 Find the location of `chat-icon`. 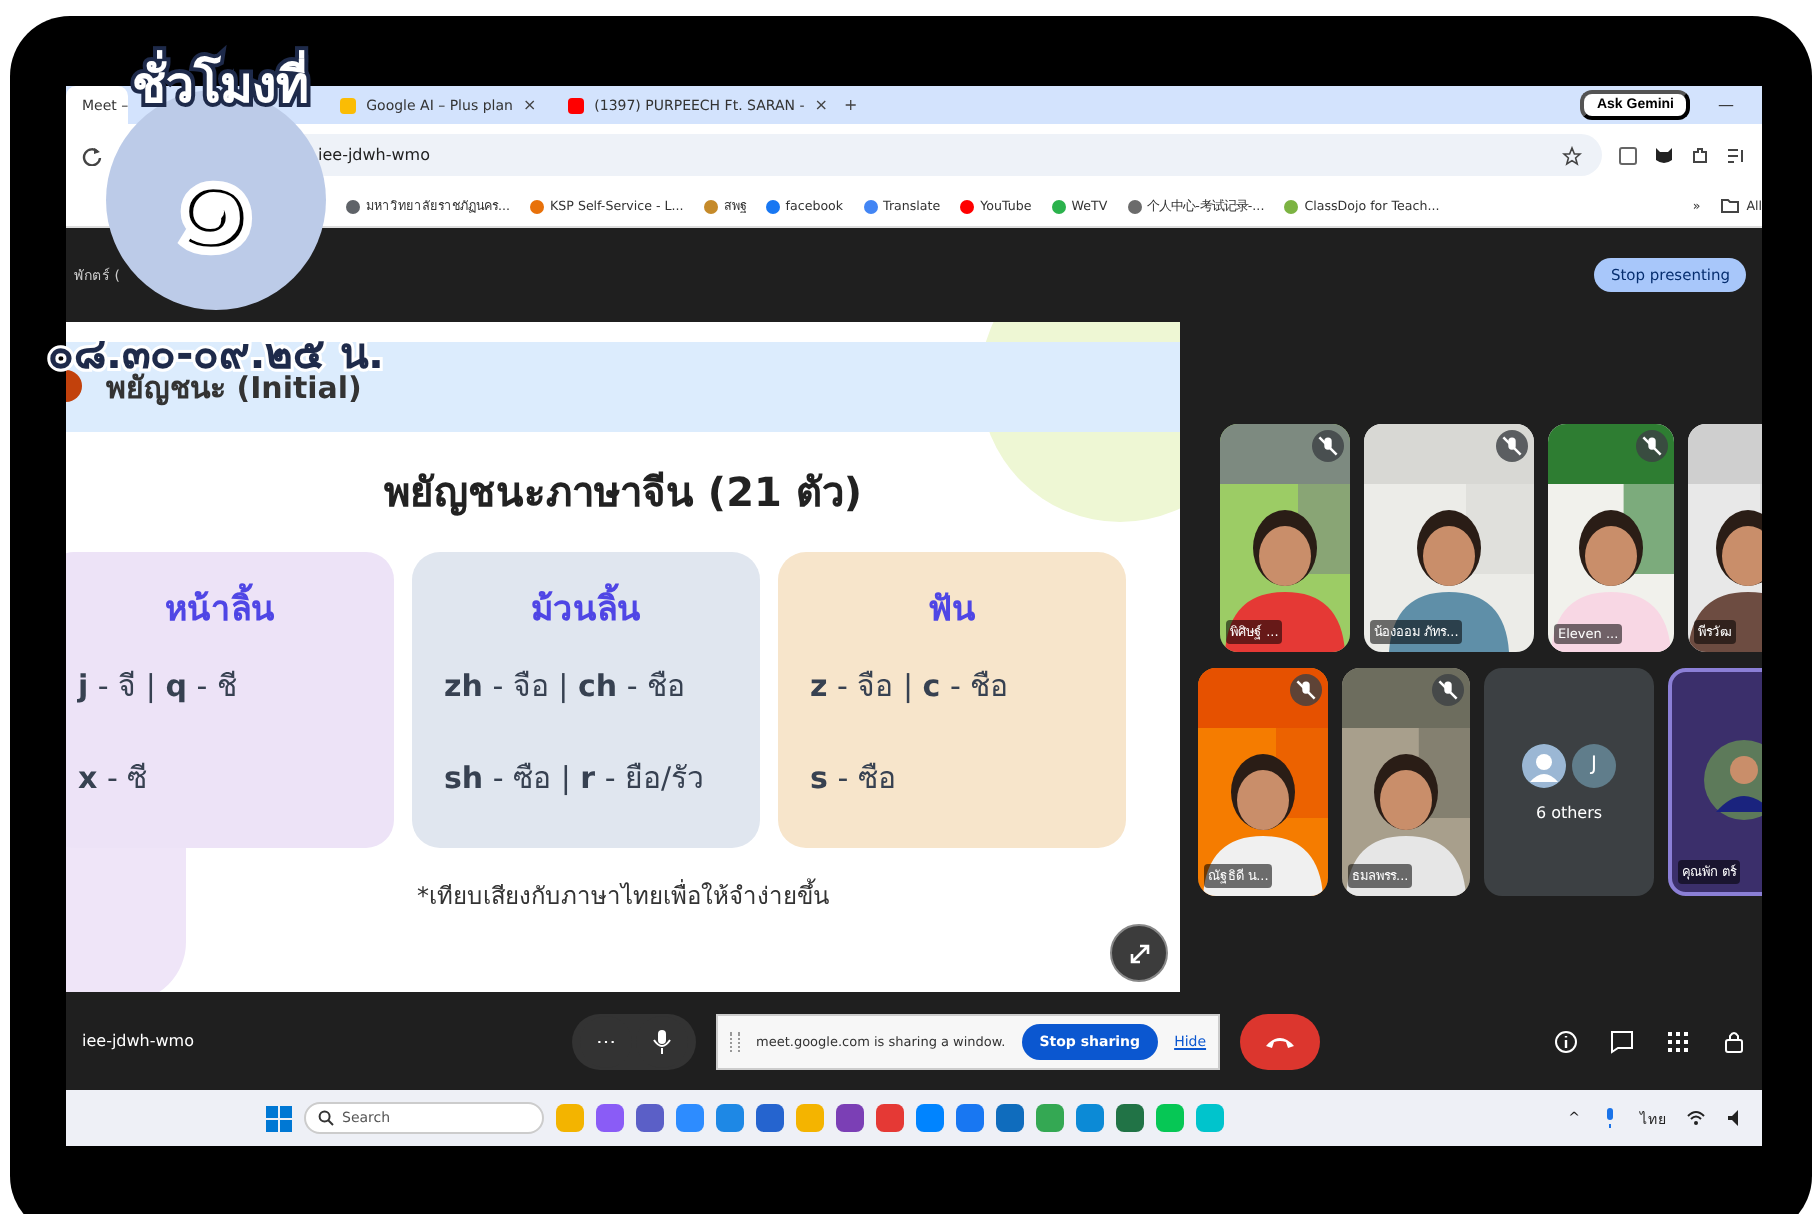

chat-icon is located at coordinates (1622, 1041).